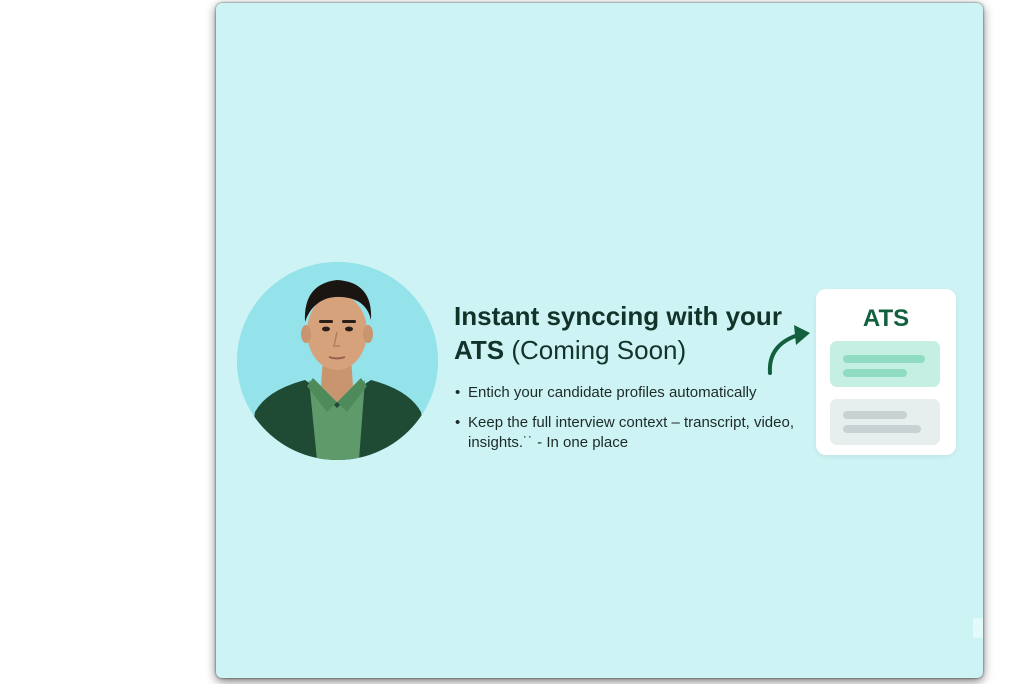 This screenshot has width=1024, height=684. Describe the element at coordinates (978, 628) in the screenshot. I see `corner-mark` at that location.